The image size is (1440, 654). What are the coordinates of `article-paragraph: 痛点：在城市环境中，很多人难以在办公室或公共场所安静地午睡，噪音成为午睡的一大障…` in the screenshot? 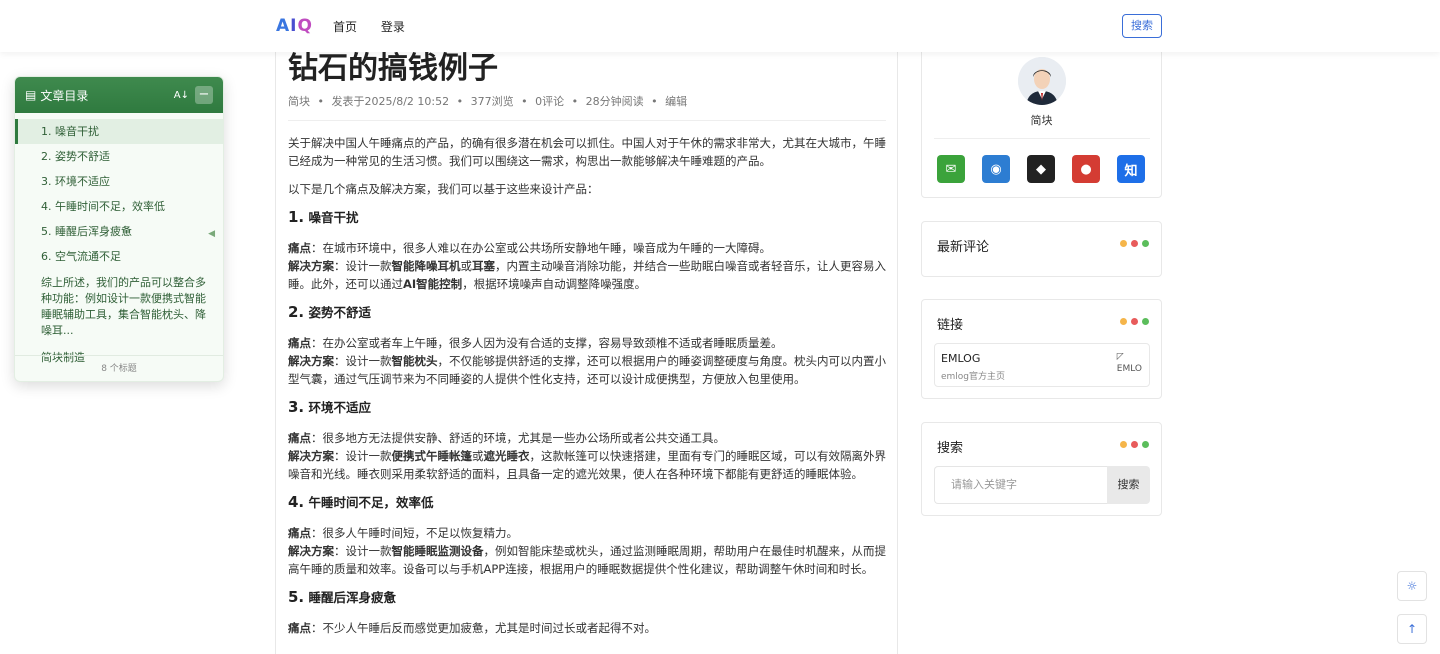 It's located at (587, 266).